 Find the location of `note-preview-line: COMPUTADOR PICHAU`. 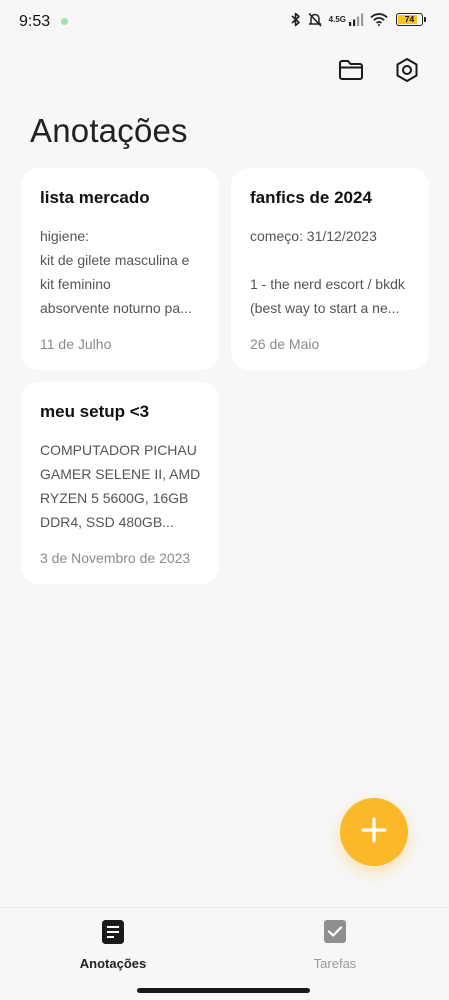

note-preview-line: COMPUTADOR PICHAU is located at coordinates (118, 450).